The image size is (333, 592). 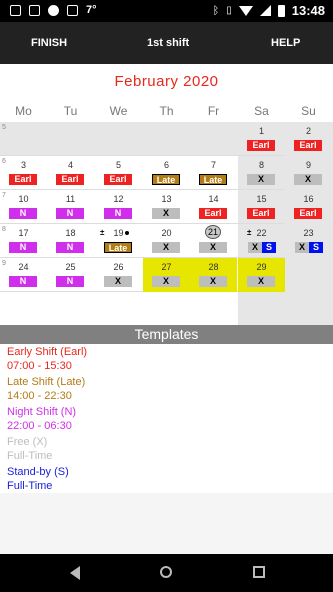 What do you see at coordinates (34, 10) in the screenshot?
I see `image-icon` at bounding box center [34, 10].